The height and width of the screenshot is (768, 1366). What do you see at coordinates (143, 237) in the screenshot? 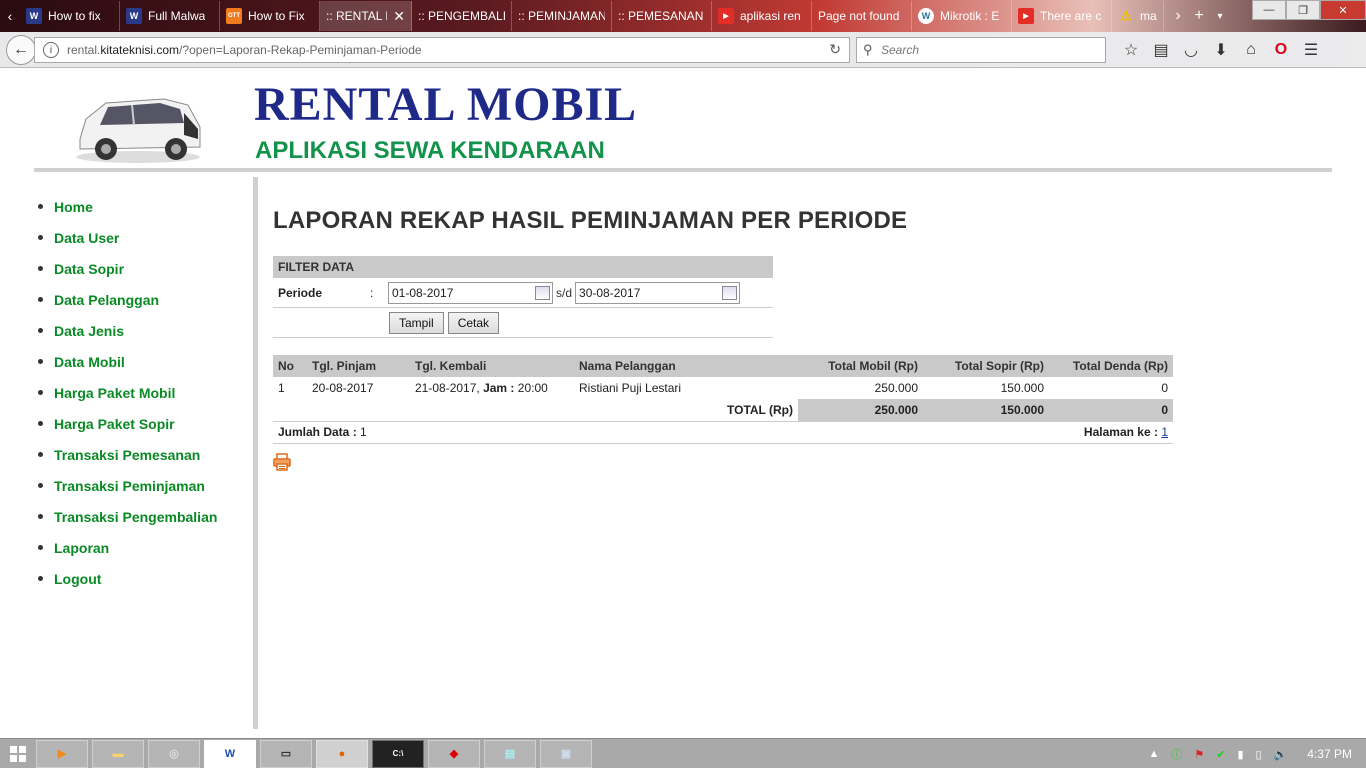
I see `sidebar-item-data-user: Data User` at bounding box center [143, 237].